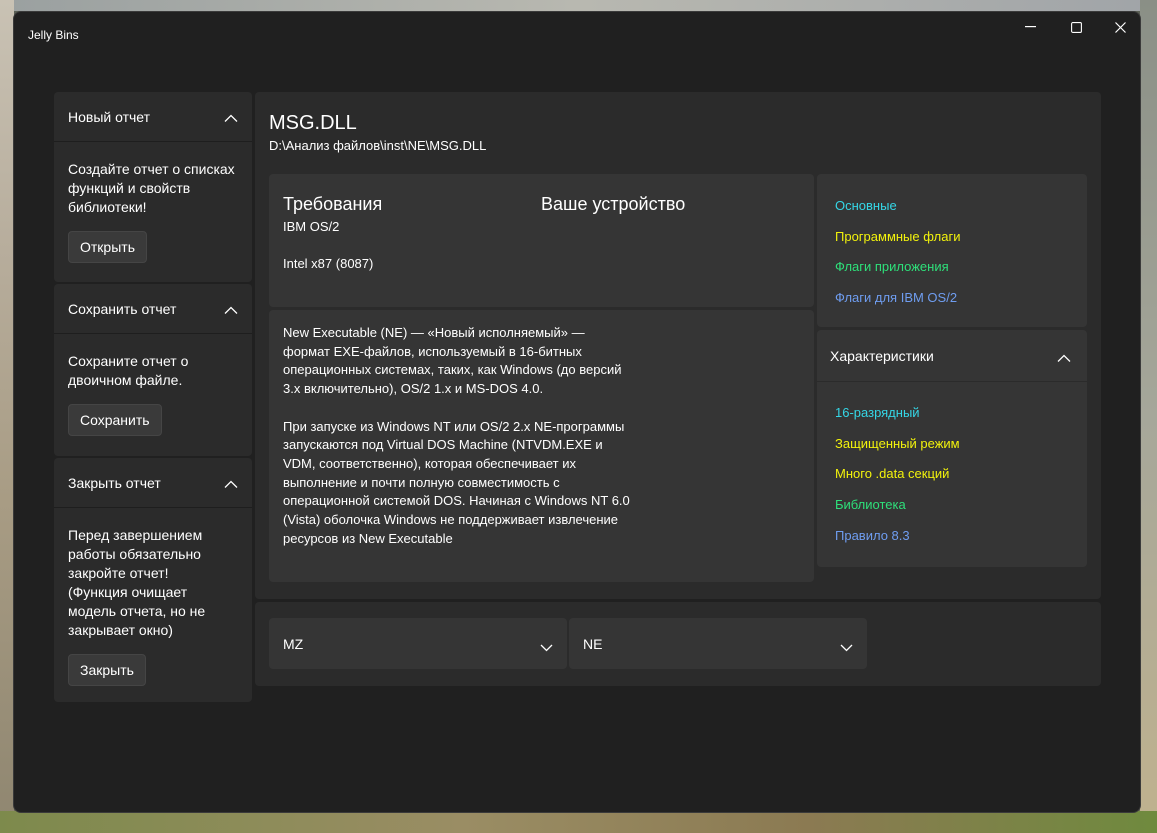  What do you see at coordinates (313, 123) in the screenshot?
I see `file-name: MSG.DLL` at bounding box center [313, 123].